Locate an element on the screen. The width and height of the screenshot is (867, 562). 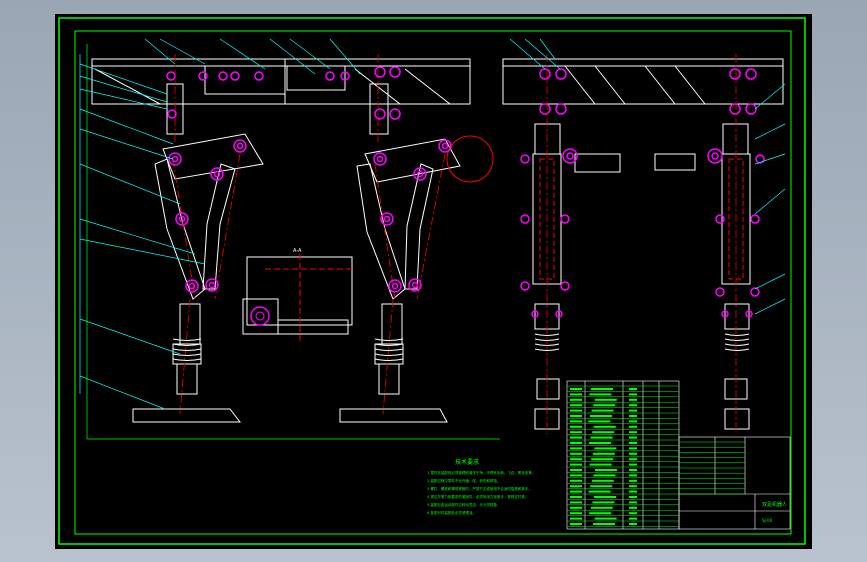
title-block-rows is located at coordinates (712, 468).